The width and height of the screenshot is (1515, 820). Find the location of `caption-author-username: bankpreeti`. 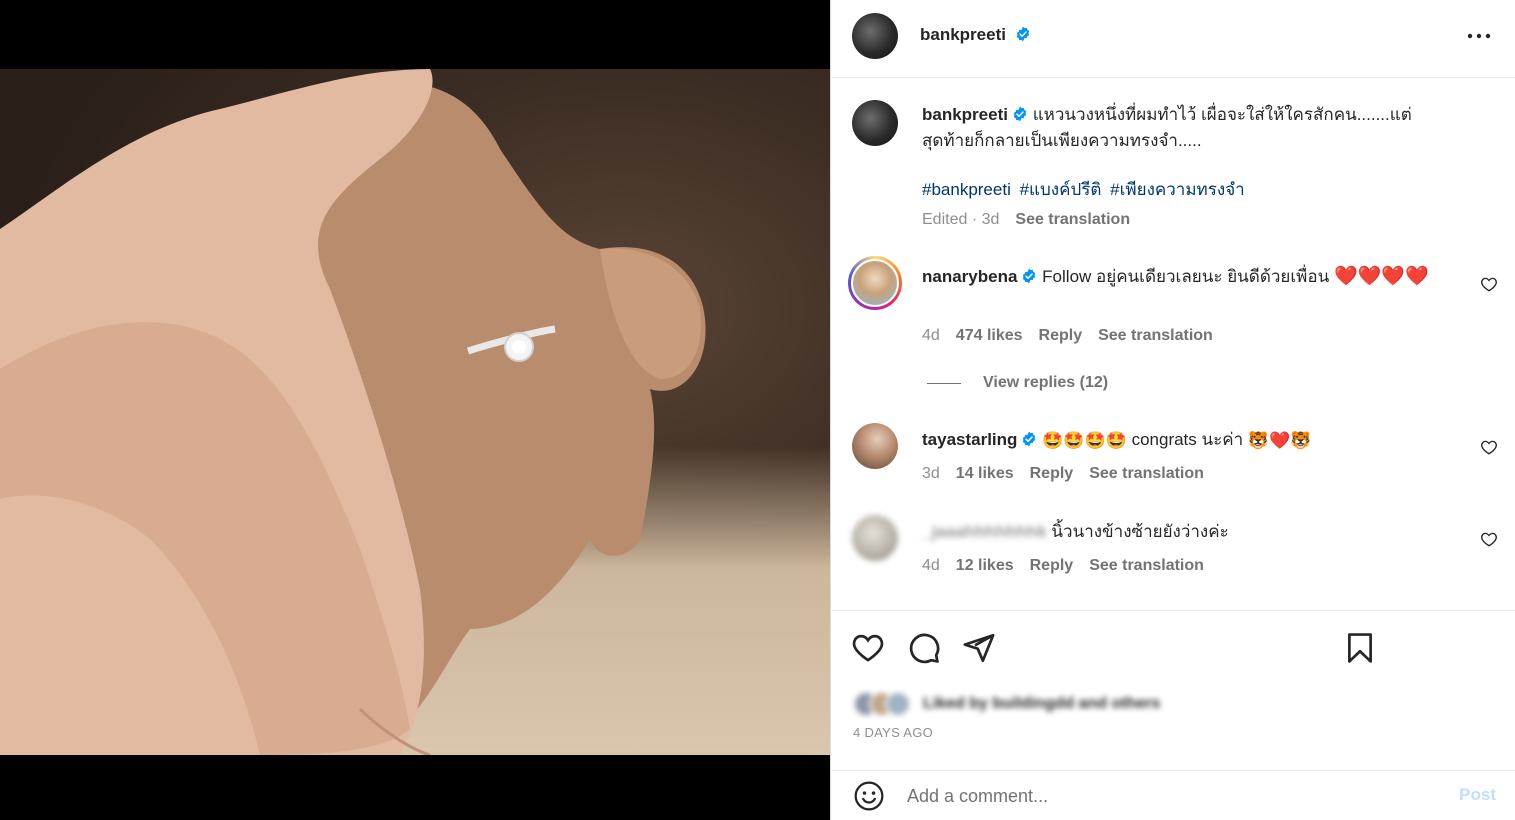

caption-author-username: bankpreeti is located at coordinates (965, 114).